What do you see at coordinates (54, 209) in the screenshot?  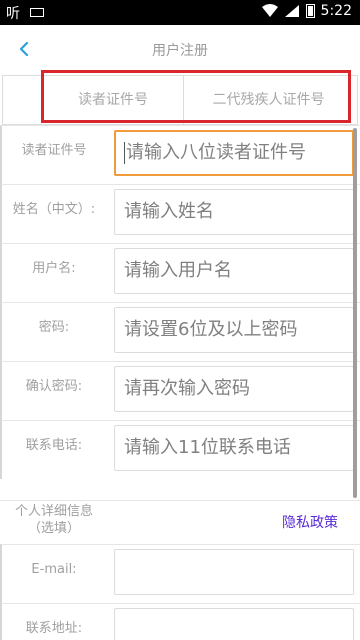 I see `name-label: 姓名（中文）:` at bounding box center [54, 209].